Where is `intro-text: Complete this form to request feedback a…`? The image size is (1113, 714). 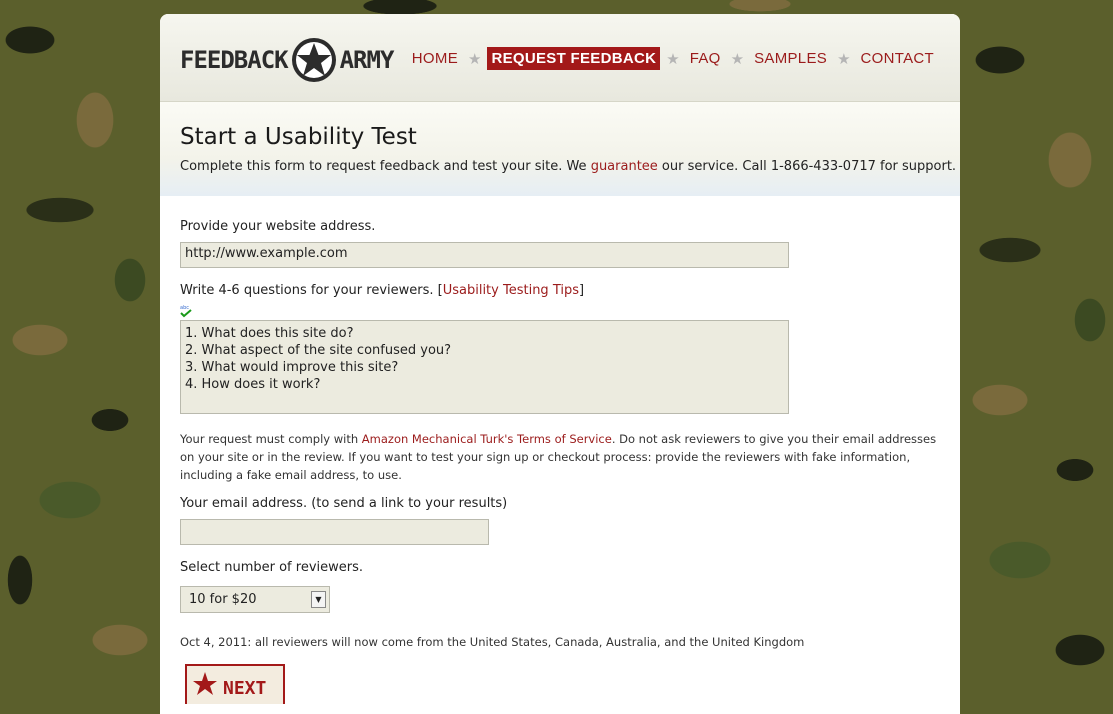
intro-text: Complete this form to request feedback a… is located at coordinates (568, 166).